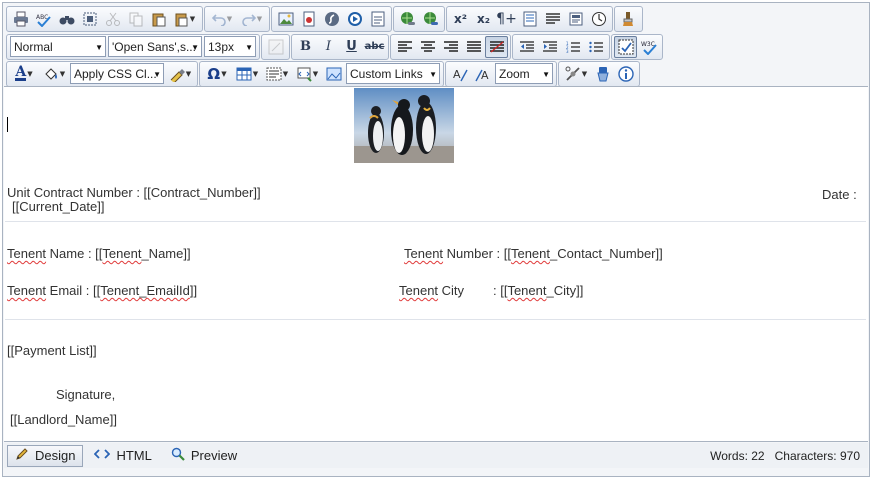 This screenshot has width=873, height=479. Describe the element at coordinates (552, 19) in the screenshot. I see `insert-lines-icon` at that location.